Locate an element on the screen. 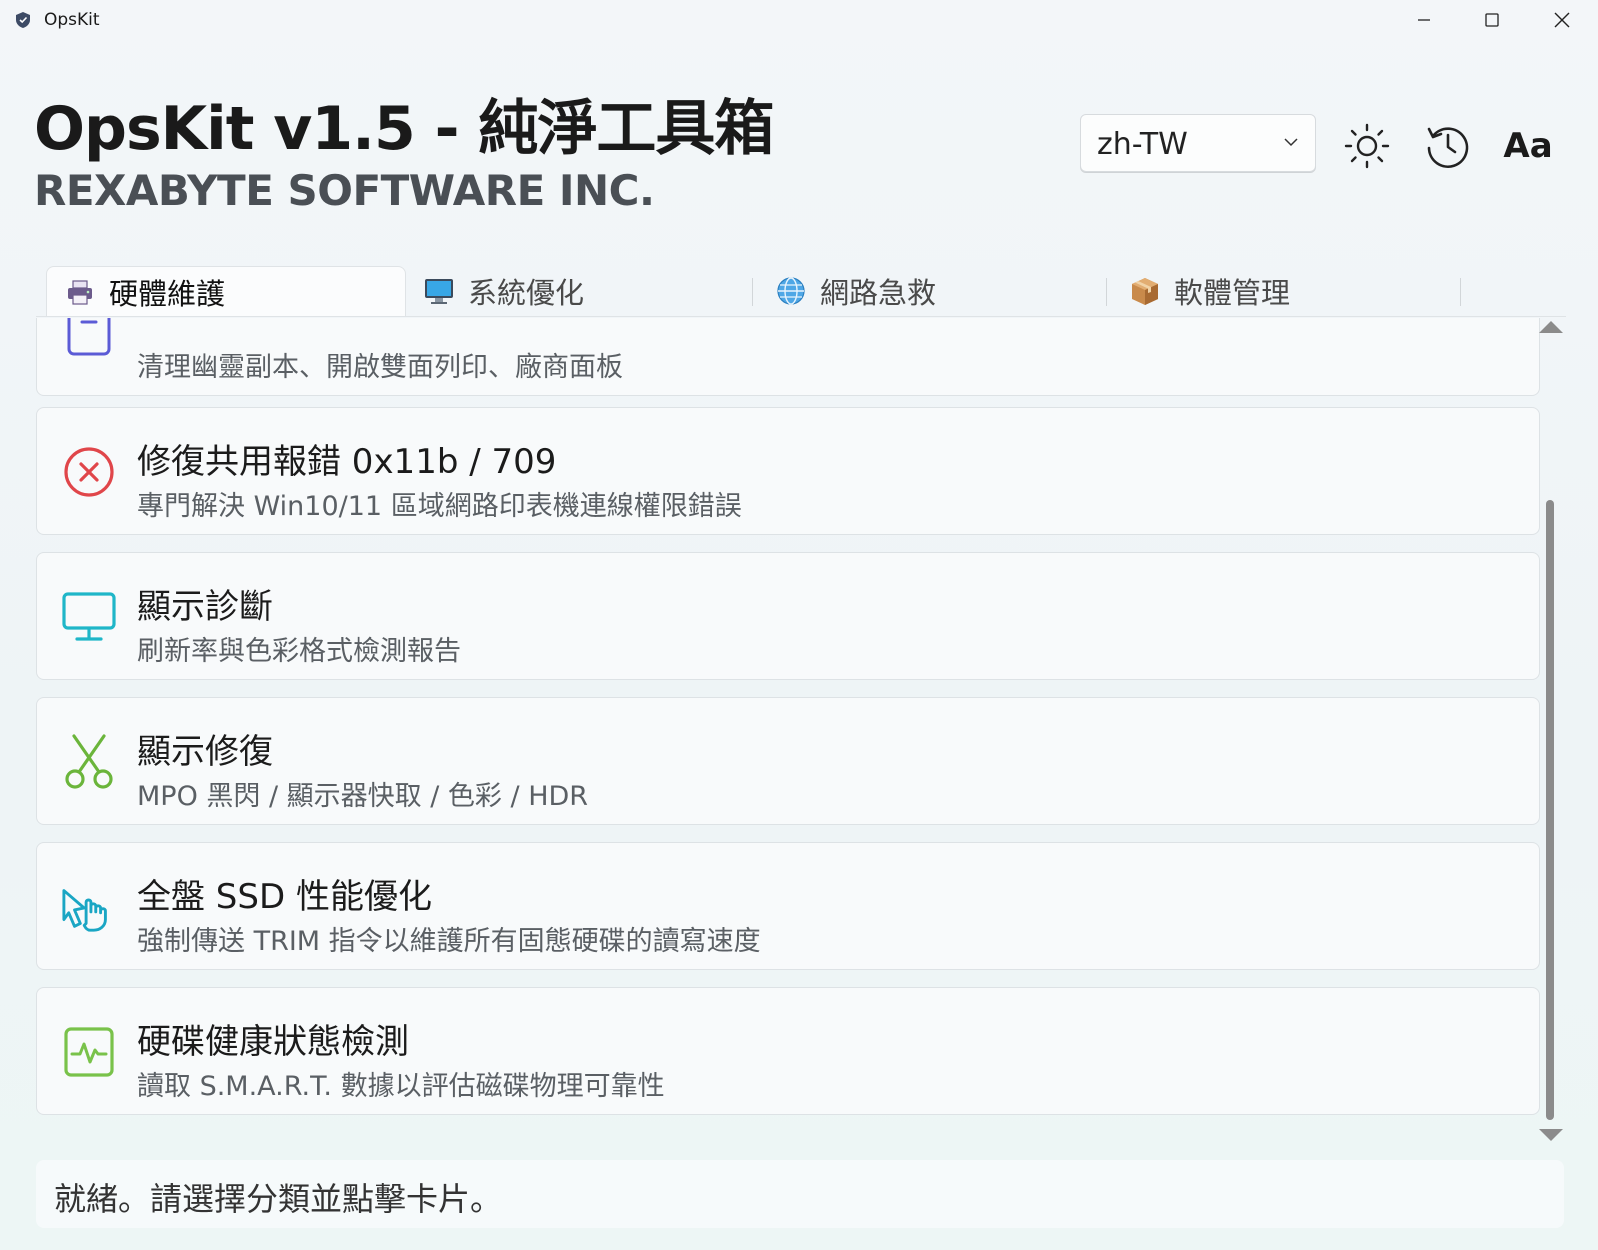 The image size is (1598, 1250). category-tabs: 硬體維護 系統優化 網路急救 軟體管理 is located at coordinates (805, 291).